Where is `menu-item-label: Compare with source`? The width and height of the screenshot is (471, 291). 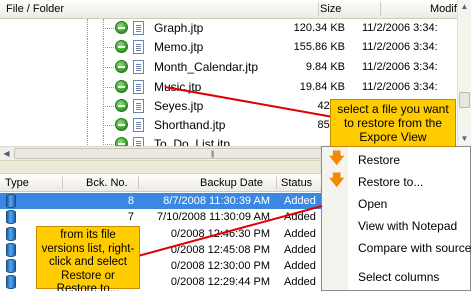
menu-item-label: Compare with source is located at coordinates (414, 248).